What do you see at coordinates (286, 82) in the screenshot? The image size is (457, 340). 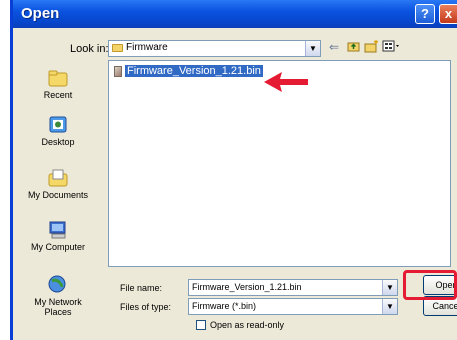 I see `red-arrow-annotation` at bounding box center [286, 82].